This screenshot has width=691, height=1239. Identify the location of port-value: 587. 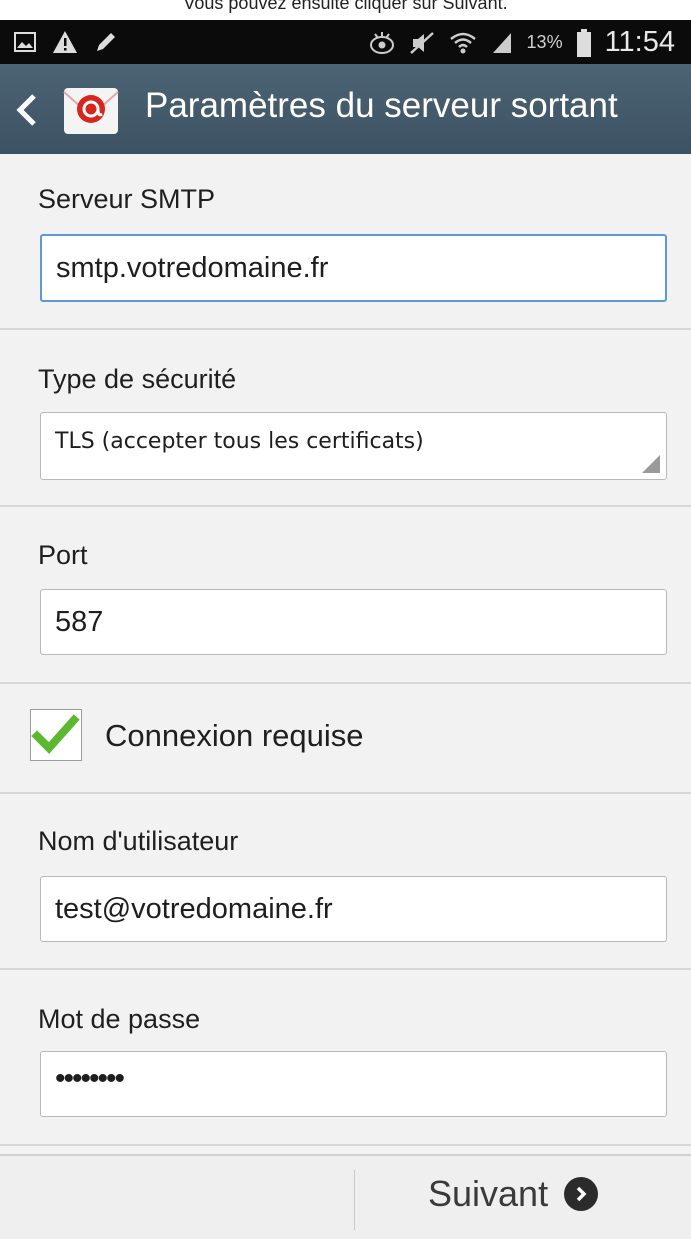
(79, 622).